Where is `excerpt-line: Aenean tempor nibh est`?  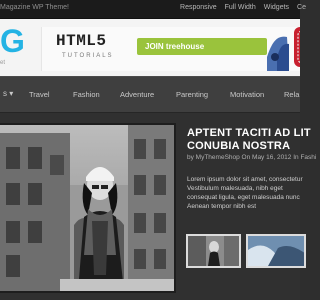
excerpt-line: Aenean tempor nibh est is located at coordinates (222, 206).